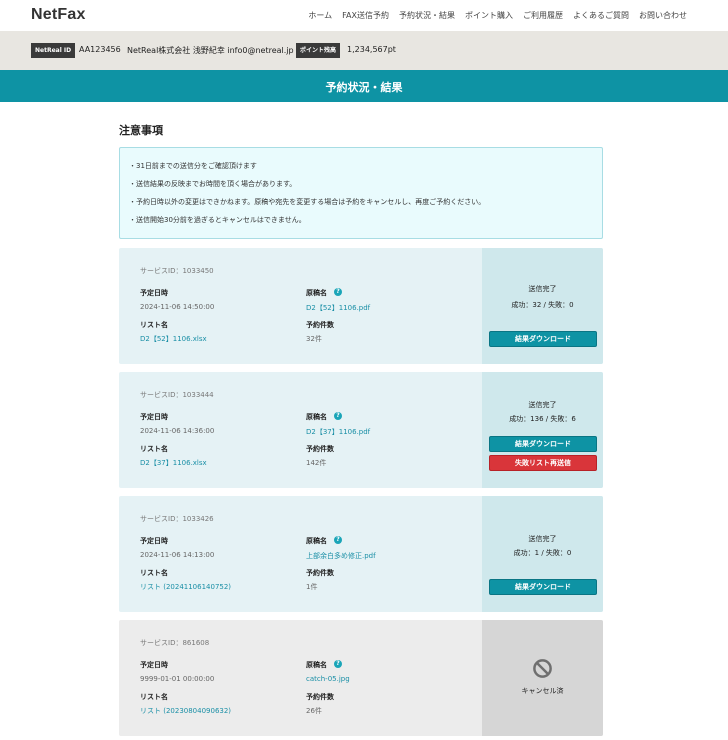 This screenshot has width=728, height=740. What do you see at coordinates (177, 431) in the screenshot?
I see `scheduled-value: 2024-11-06 14:36:00` at bounding box center [177, 431].